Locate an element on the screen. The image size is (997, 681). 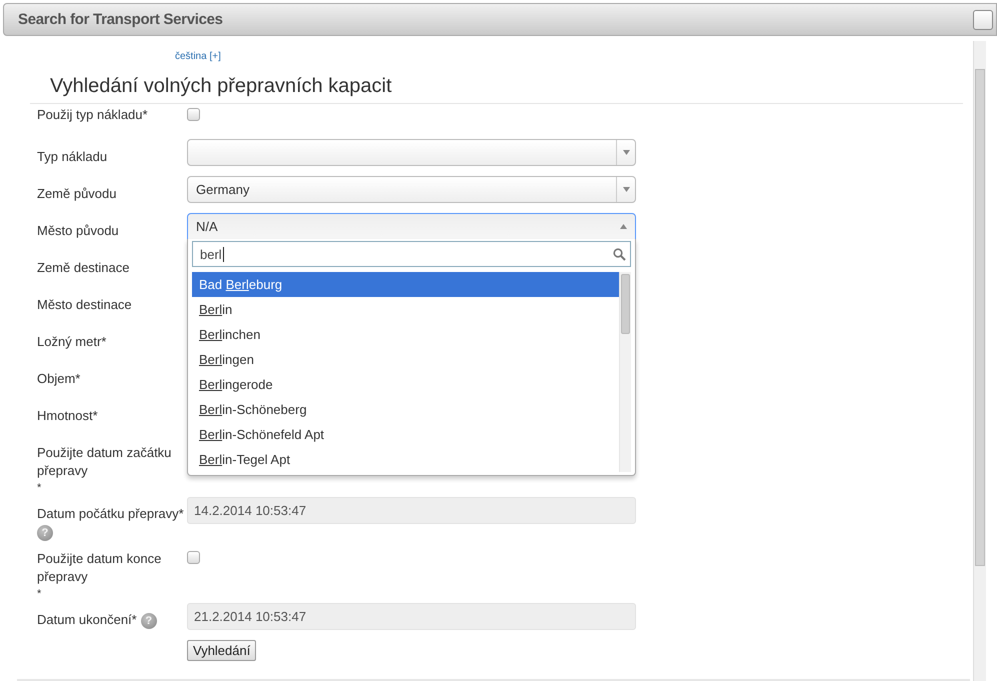
search-icon is located at coordinates (619, 254).